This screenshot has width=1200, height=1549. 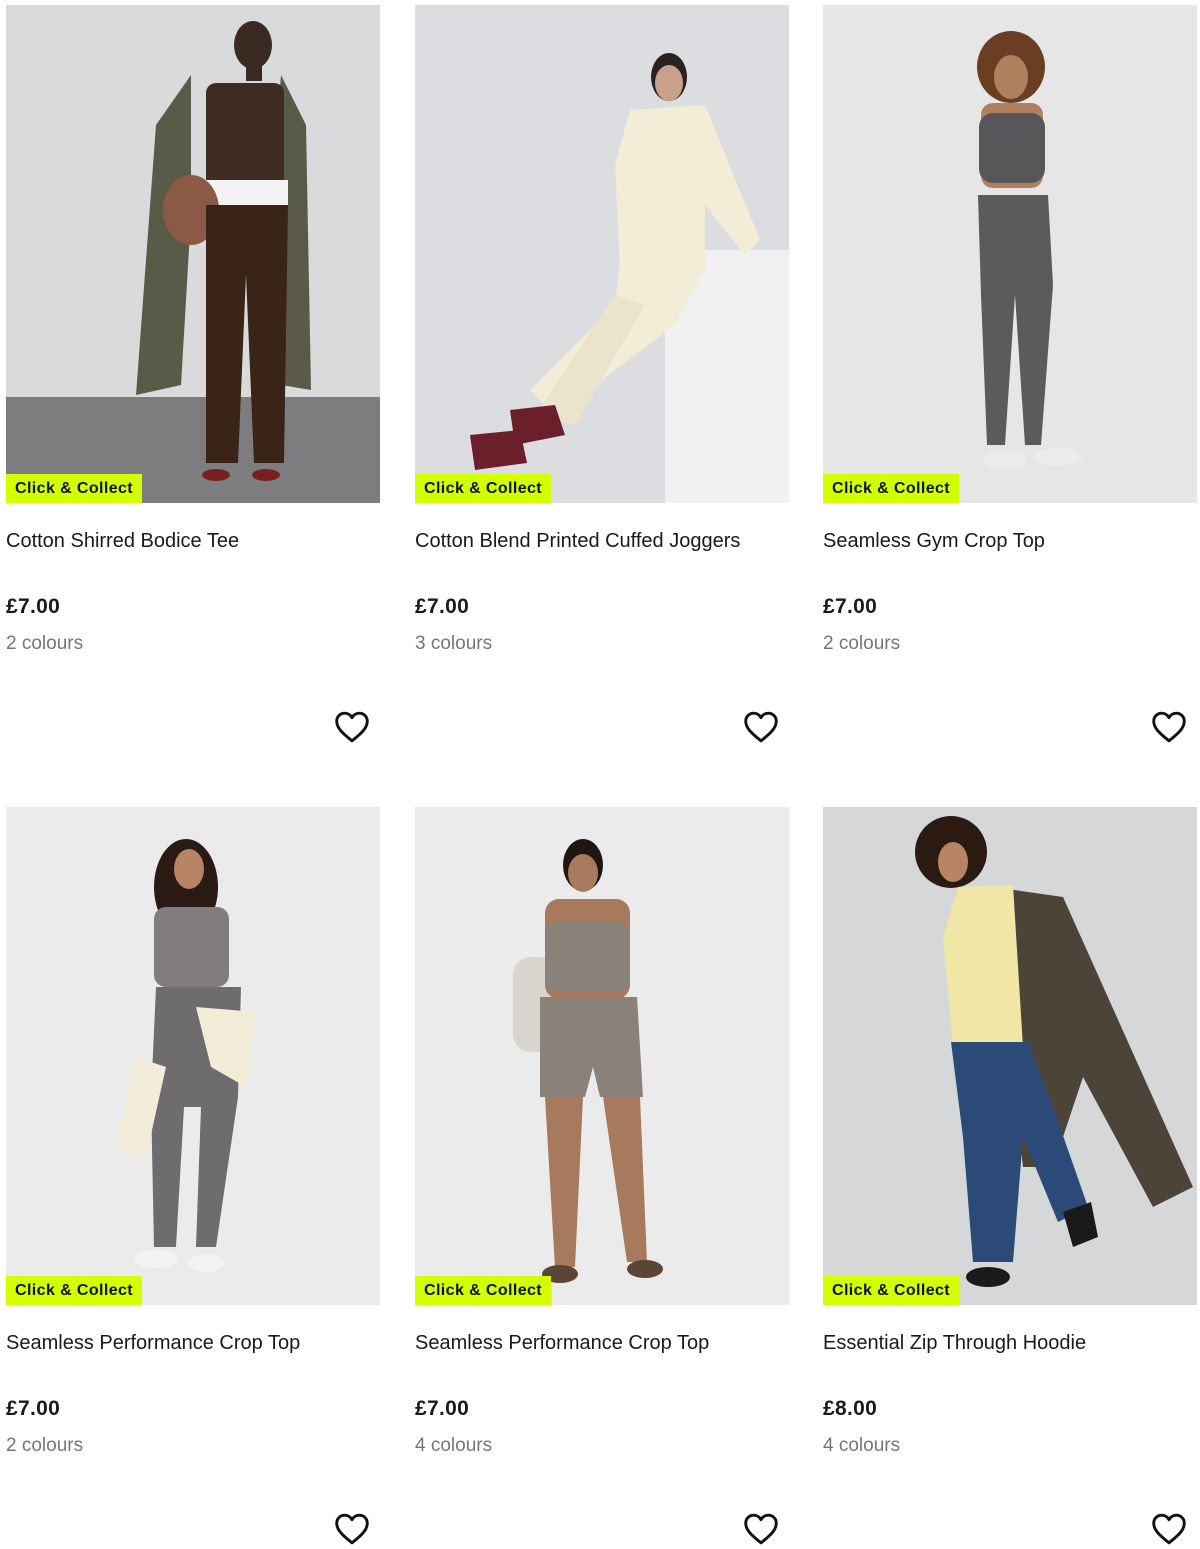 What do you see at coordinates (193, 541) in the screenshot?
I see `product-title: Cotton Shirred Bodice Tee` at bounding box center [193, 541].